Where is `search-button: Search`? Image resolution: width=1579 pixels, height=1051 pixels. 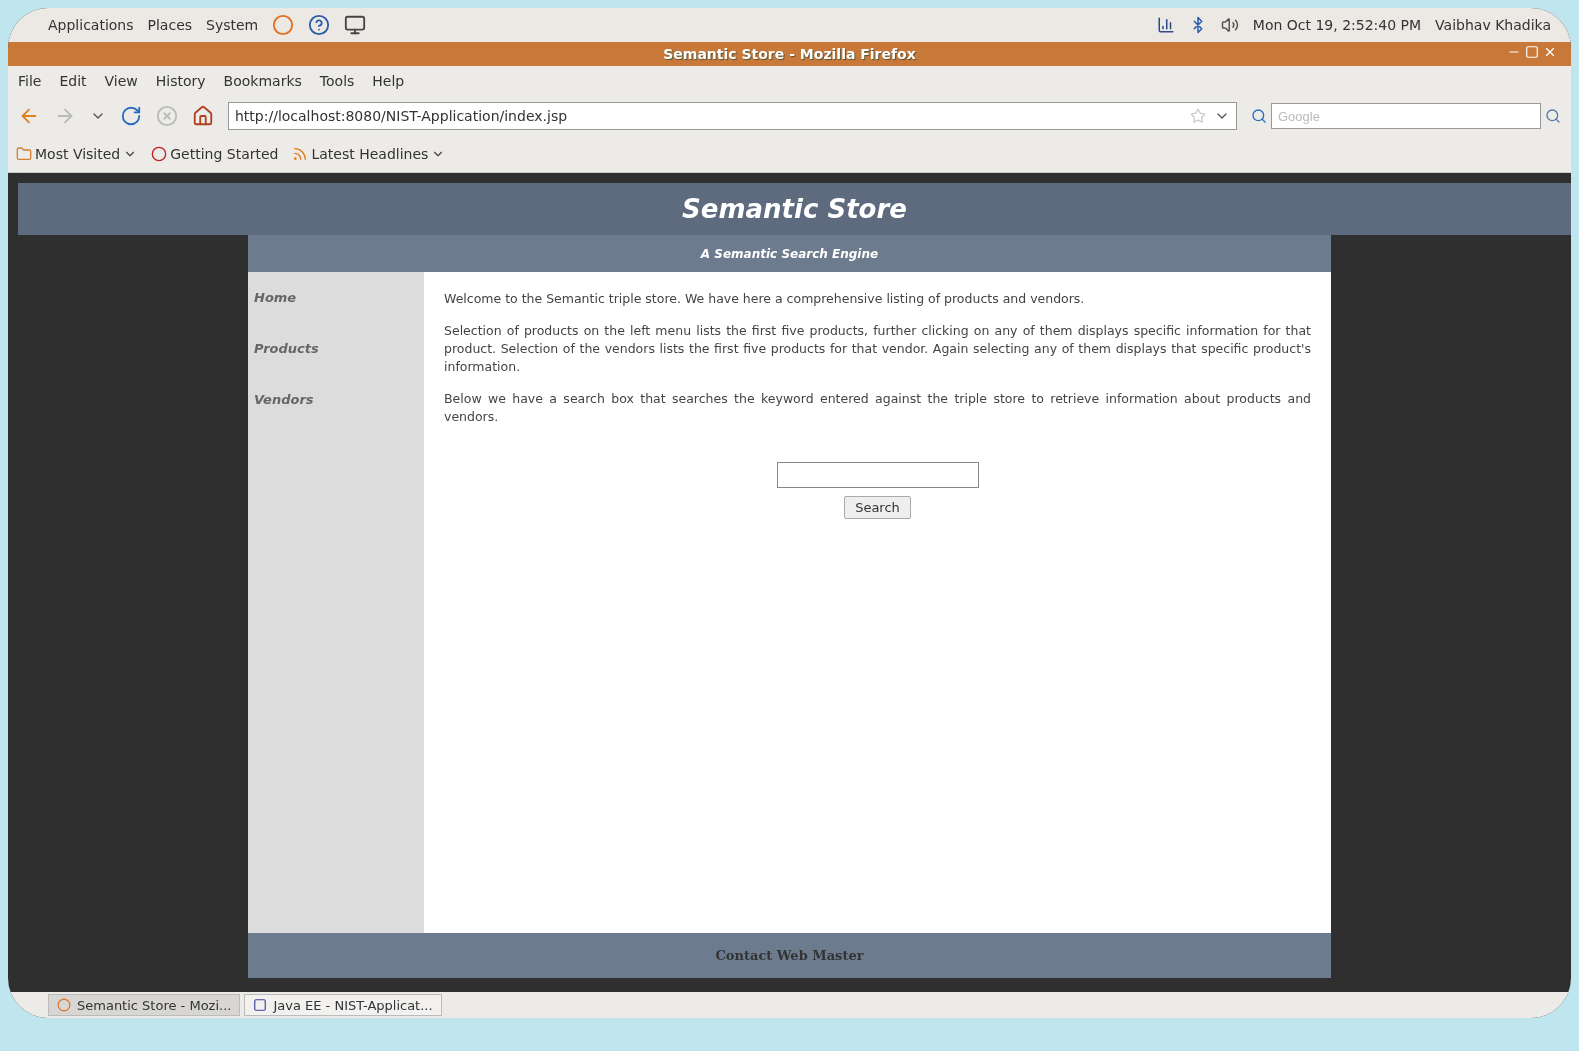
search-button: Search is located at coordinates (877, 507).